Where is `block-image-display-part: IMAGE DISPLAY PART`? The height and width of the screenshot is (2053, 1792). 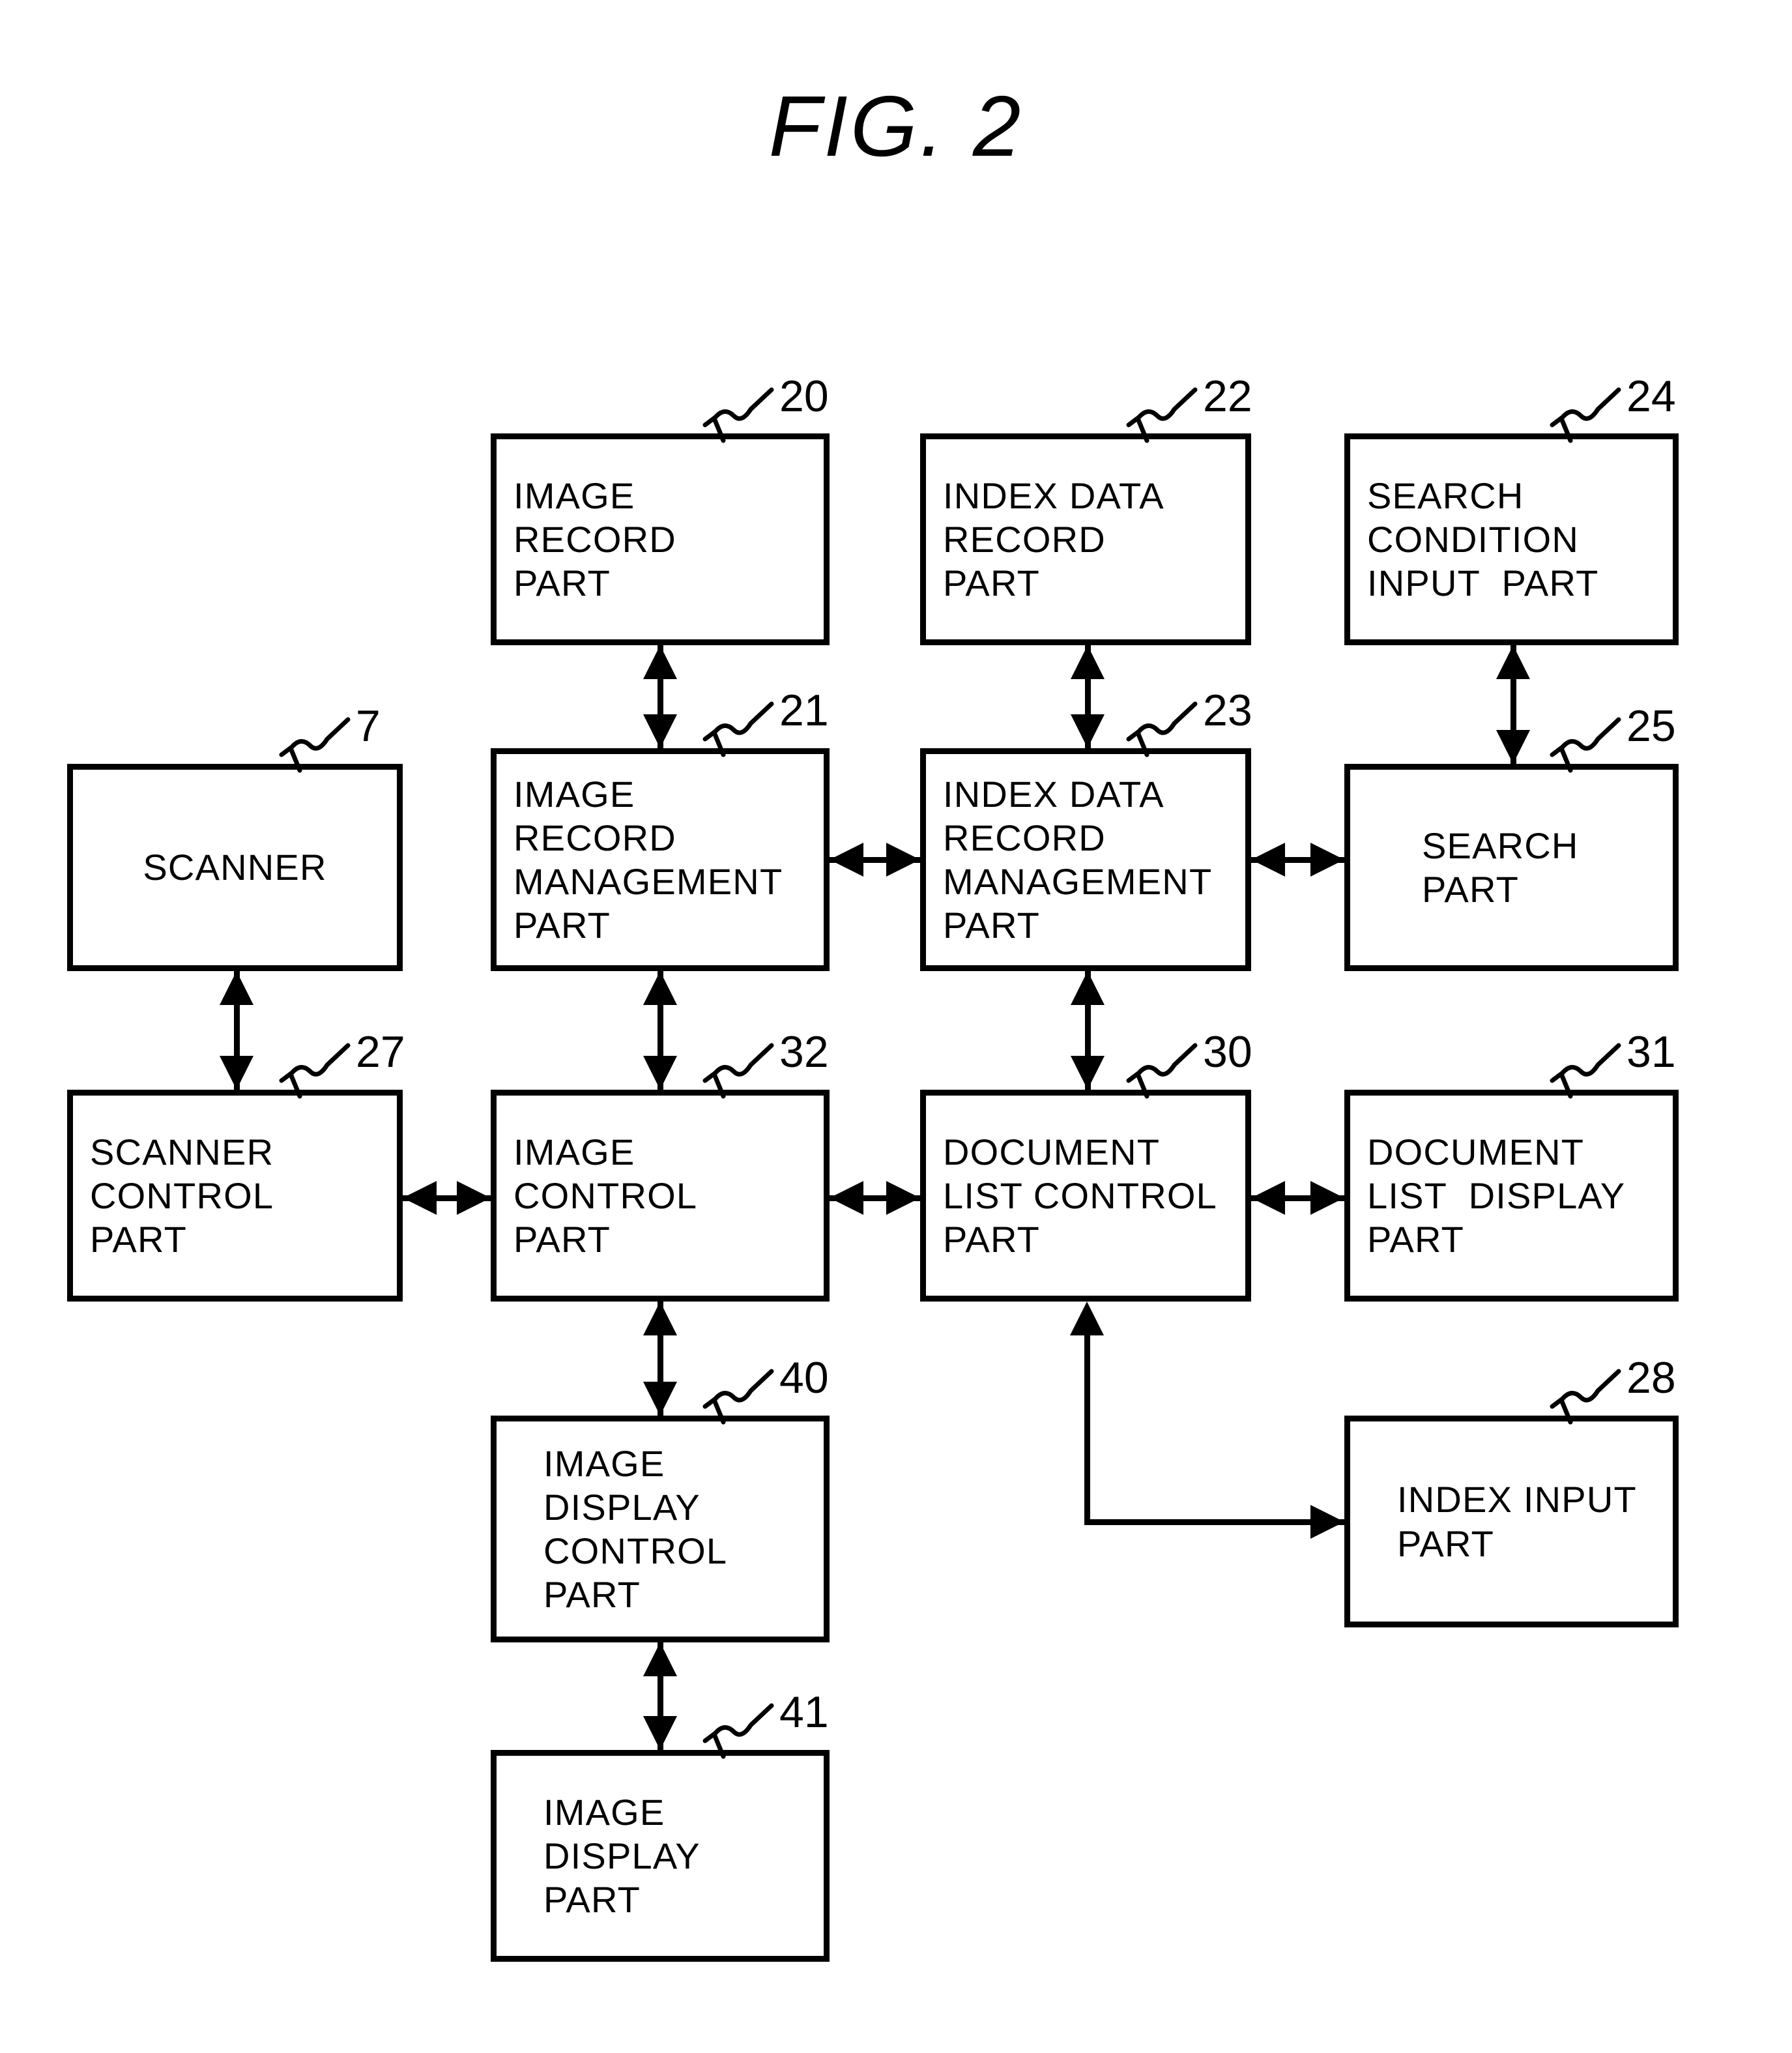
block-image-display-part: IMAGE DISPLAY PART is located at coordinates (660, 1856).